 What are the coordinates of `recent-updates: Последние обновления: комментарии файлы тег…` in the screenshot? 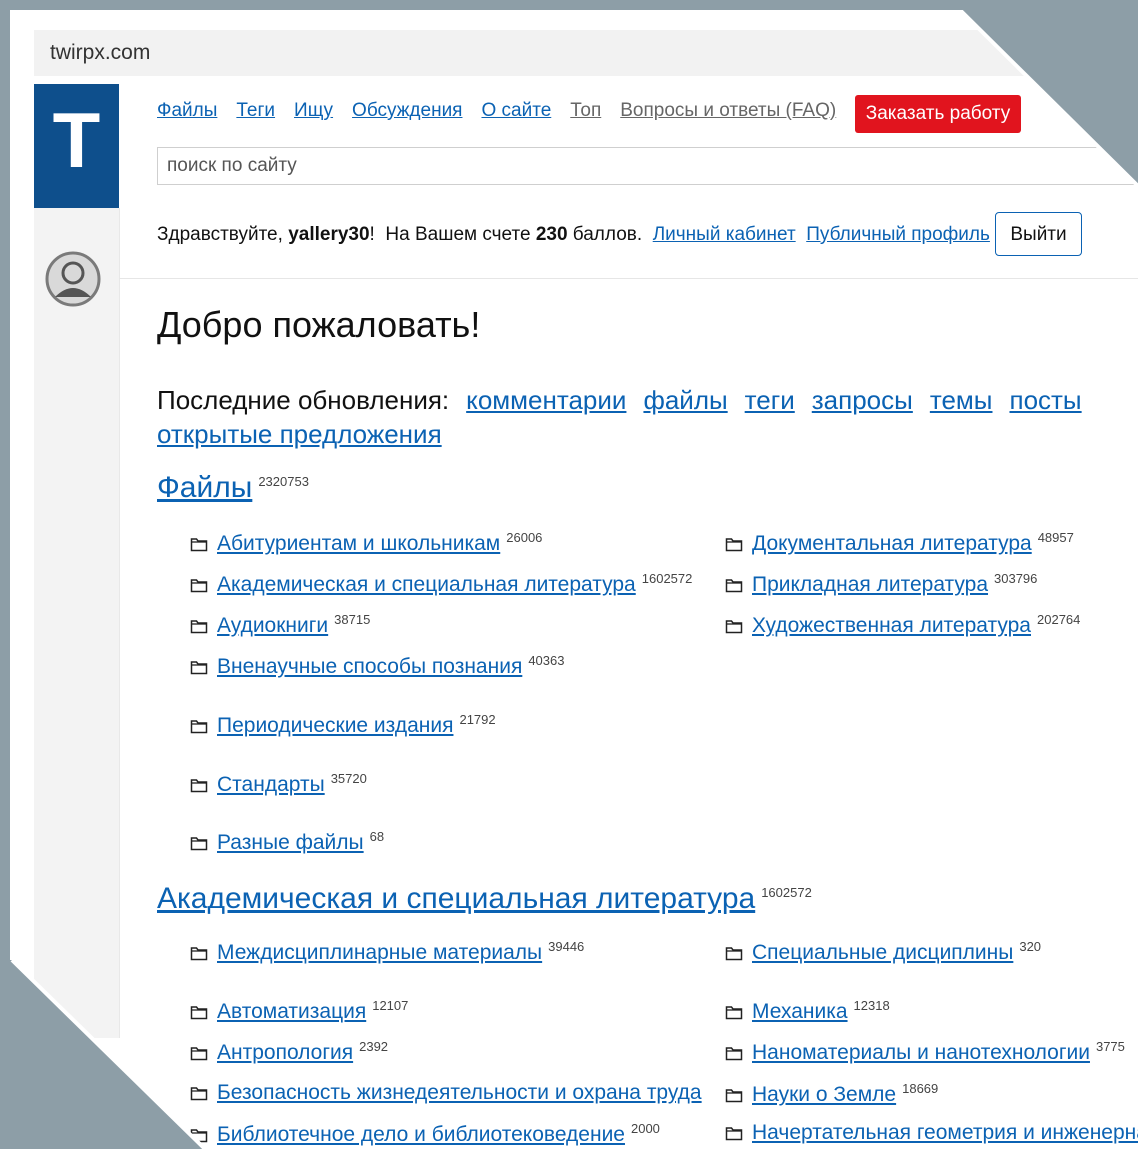 It's located at (637, 417).